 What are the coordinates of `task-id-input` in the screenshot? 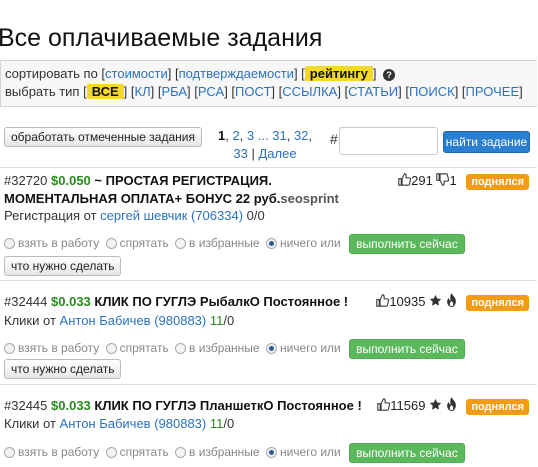 It's located at (388, 141).